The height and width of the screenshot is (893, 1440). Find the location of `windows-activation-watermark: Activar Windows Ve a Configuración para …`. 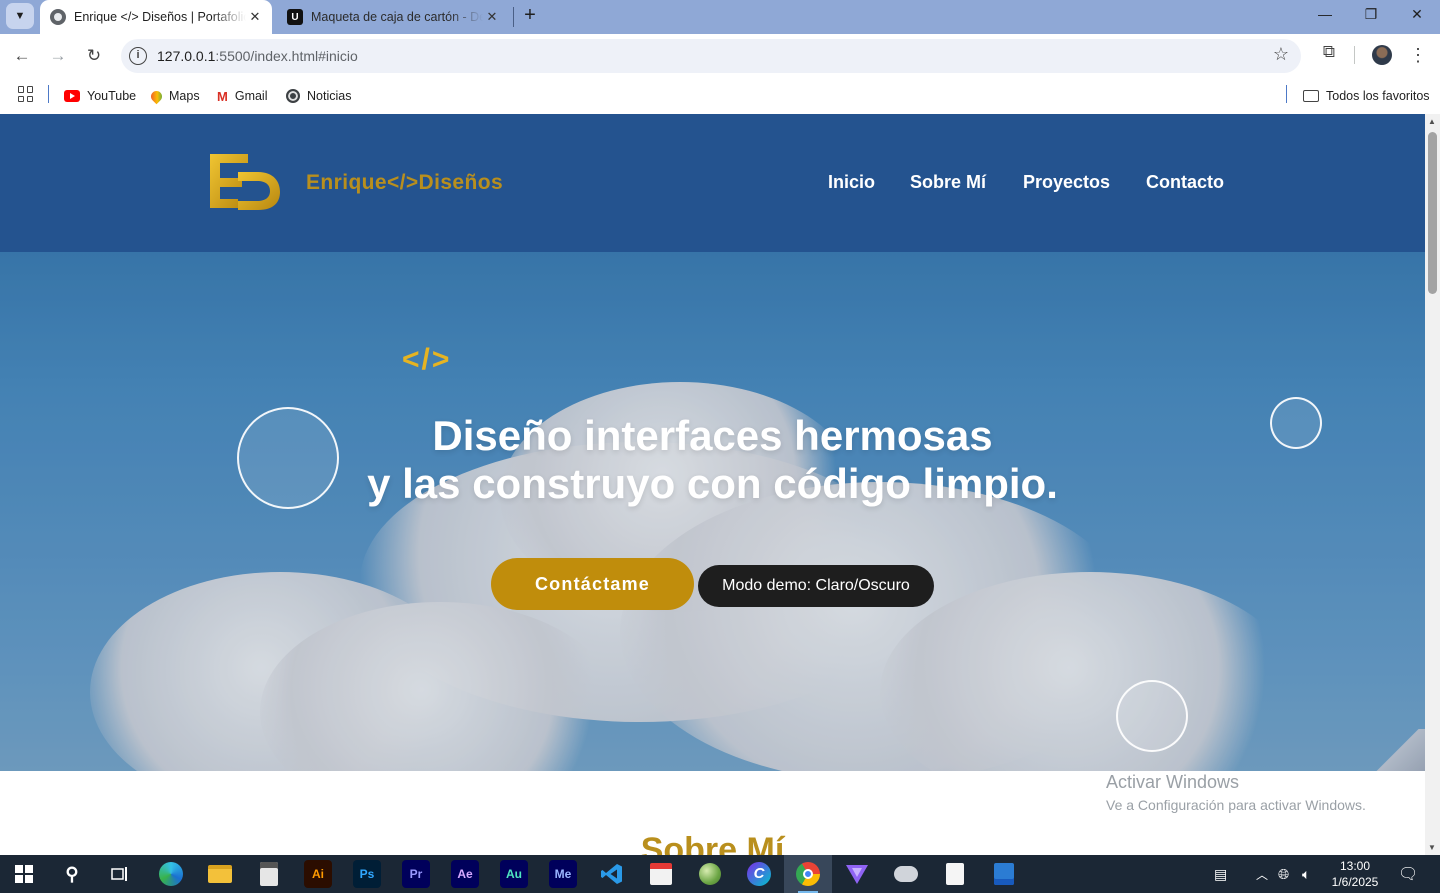

windows-activation-watermark: Activar Windows Ve a Configuración para … is located at coordinates (1236, 792).